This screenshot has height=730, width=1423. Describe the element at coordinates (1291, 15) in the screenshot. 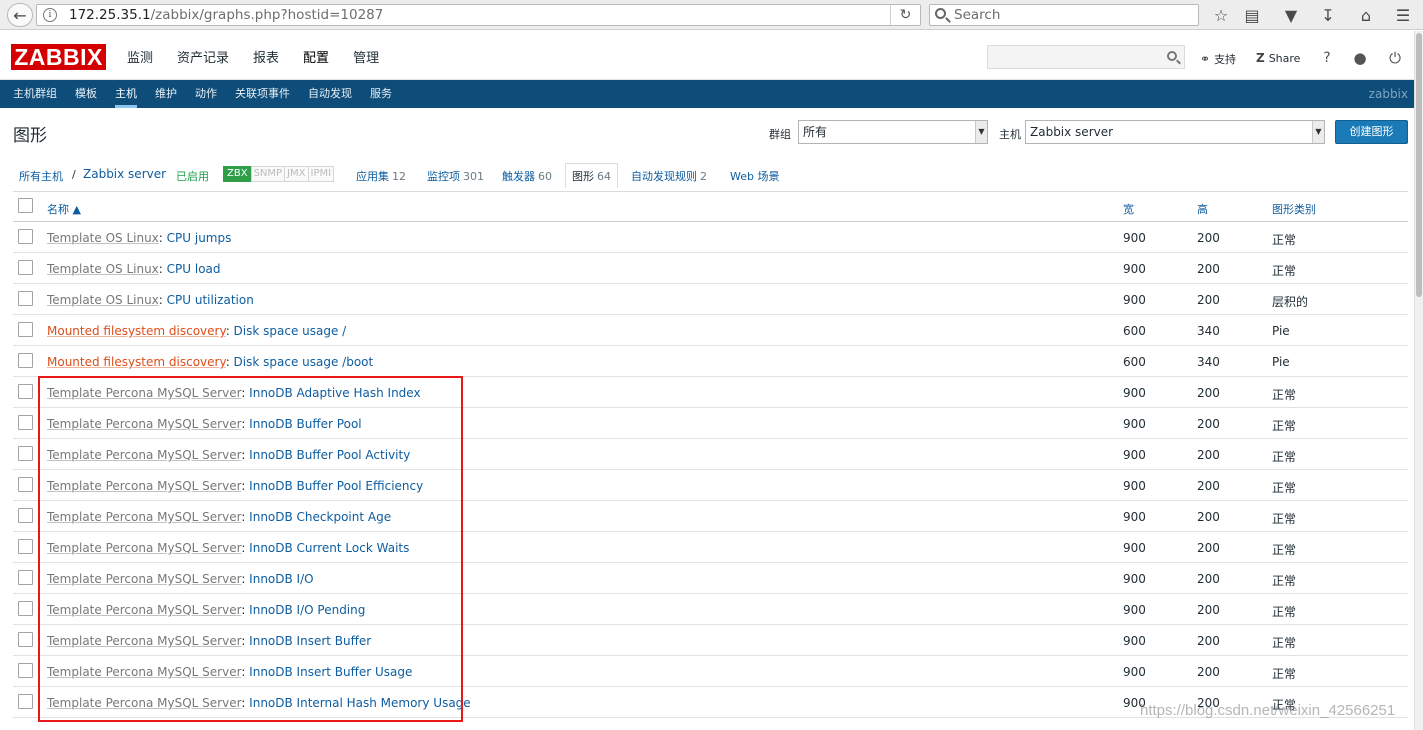

I see `pocket-icon: ▼` at that location.